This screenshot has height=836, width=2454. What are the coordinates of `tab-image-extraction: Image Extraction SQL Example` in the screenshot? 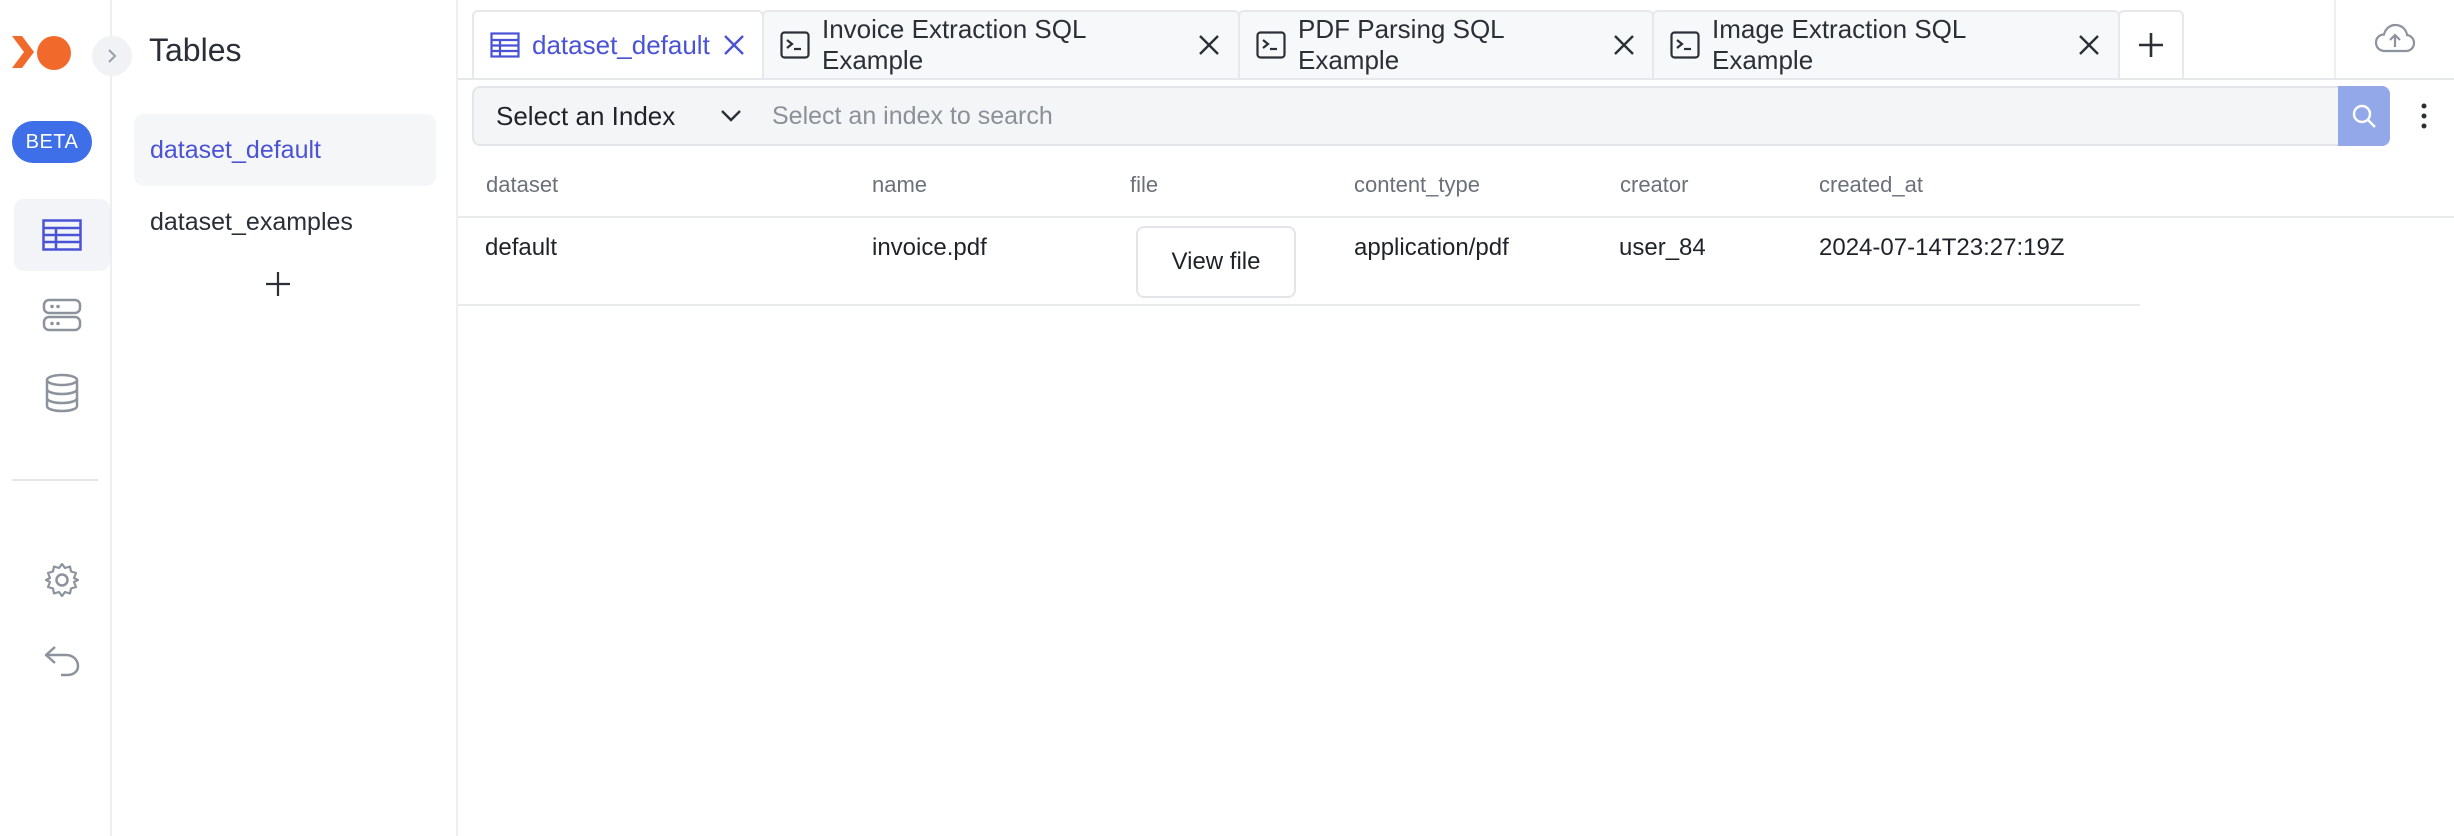 It's located at (1886, 44).